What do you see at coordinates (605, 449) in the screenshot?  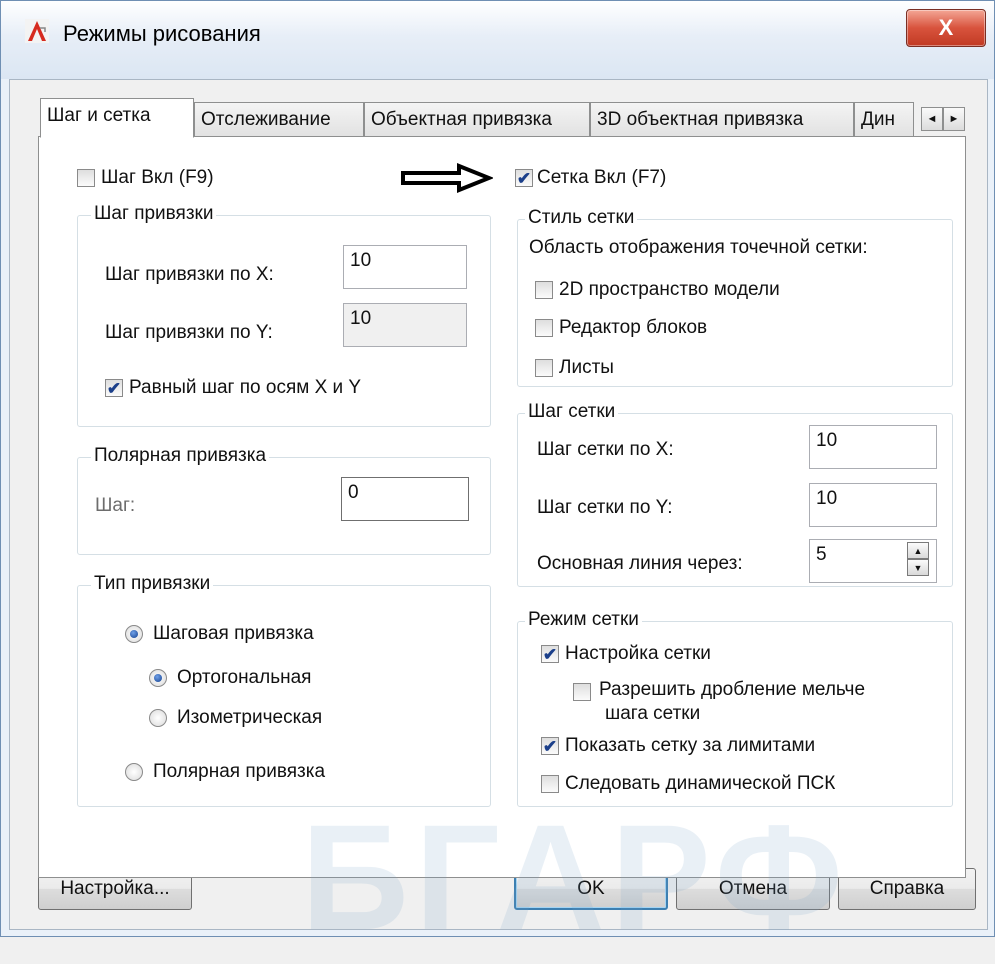 I see `grid-x-label: Шаг сетки по X:` at bounding box center [605, 449].